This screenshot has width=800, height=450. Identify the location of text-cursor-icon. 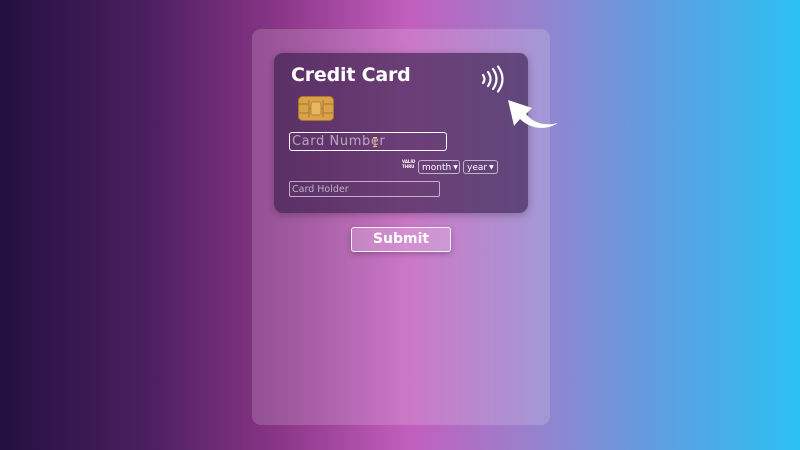
(375, 142).